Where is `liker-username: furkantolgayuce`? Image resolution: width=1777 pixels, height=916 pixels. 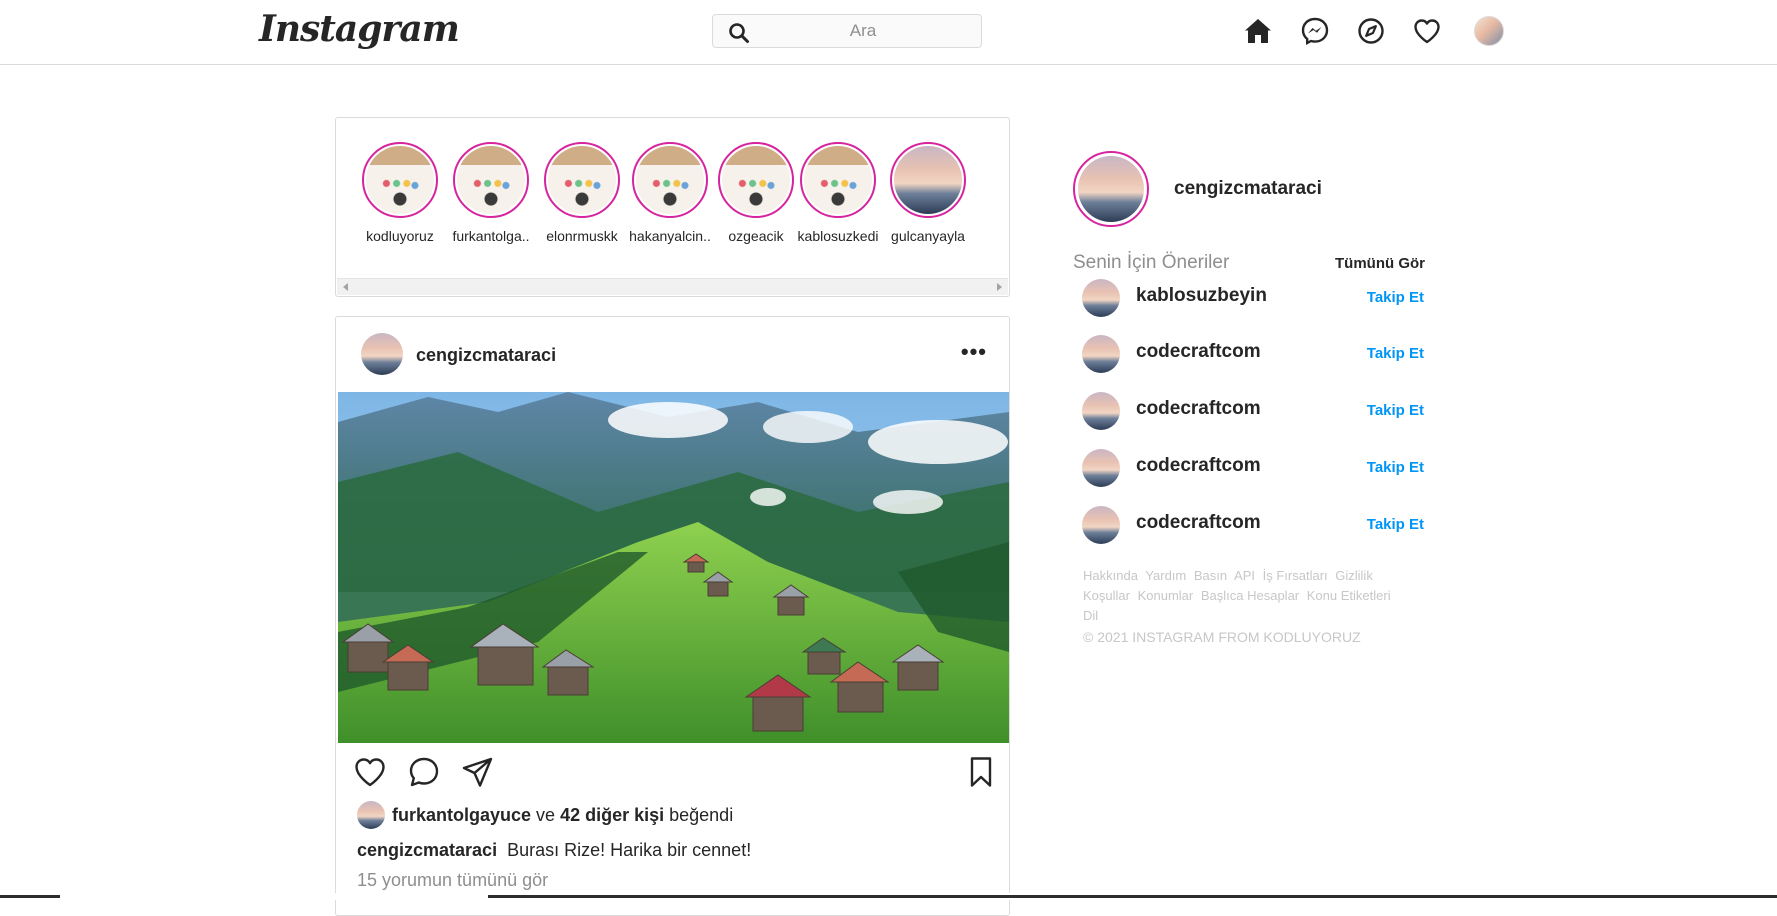
liker-username: furkantolgayuce is located at coordinates (461, 815).